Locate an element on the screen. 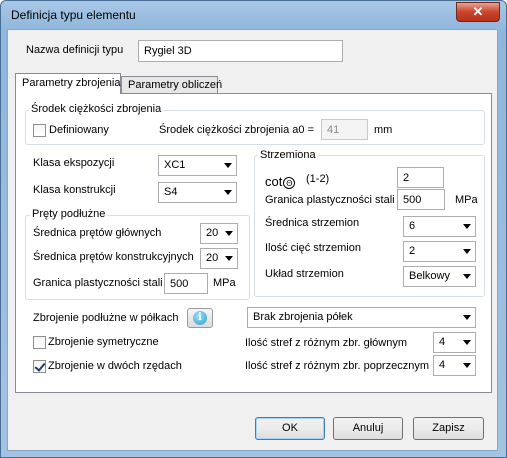  main-bars-diameter-label: Średnica prętów głównych is located at coordinates (97, 233).